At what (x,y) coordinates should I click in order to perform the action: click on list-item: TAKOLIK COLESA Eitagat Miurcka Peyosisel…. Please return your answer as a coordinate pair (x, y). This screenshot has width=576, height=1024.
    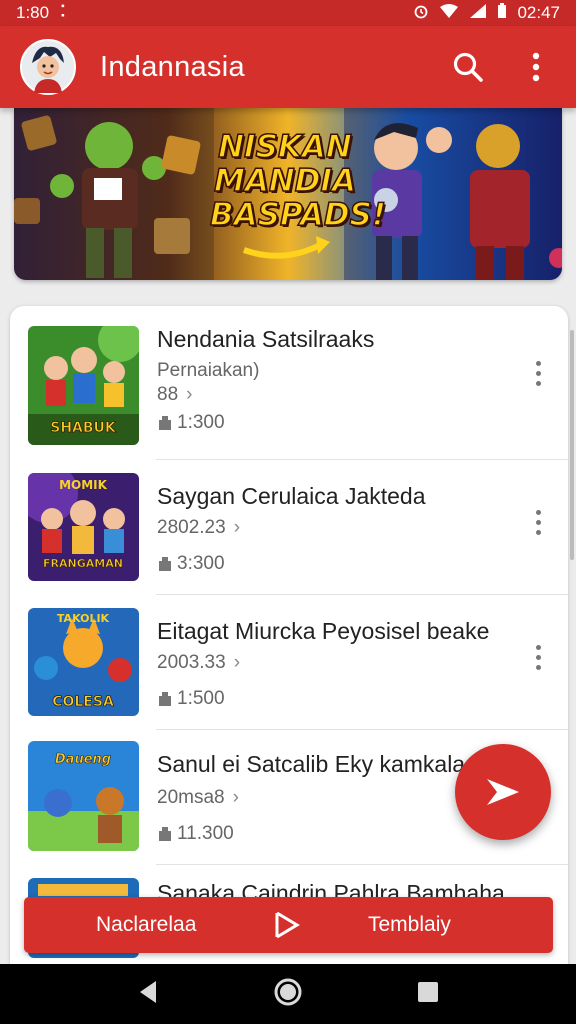
    Looking at the image, I should click on (289, 663).